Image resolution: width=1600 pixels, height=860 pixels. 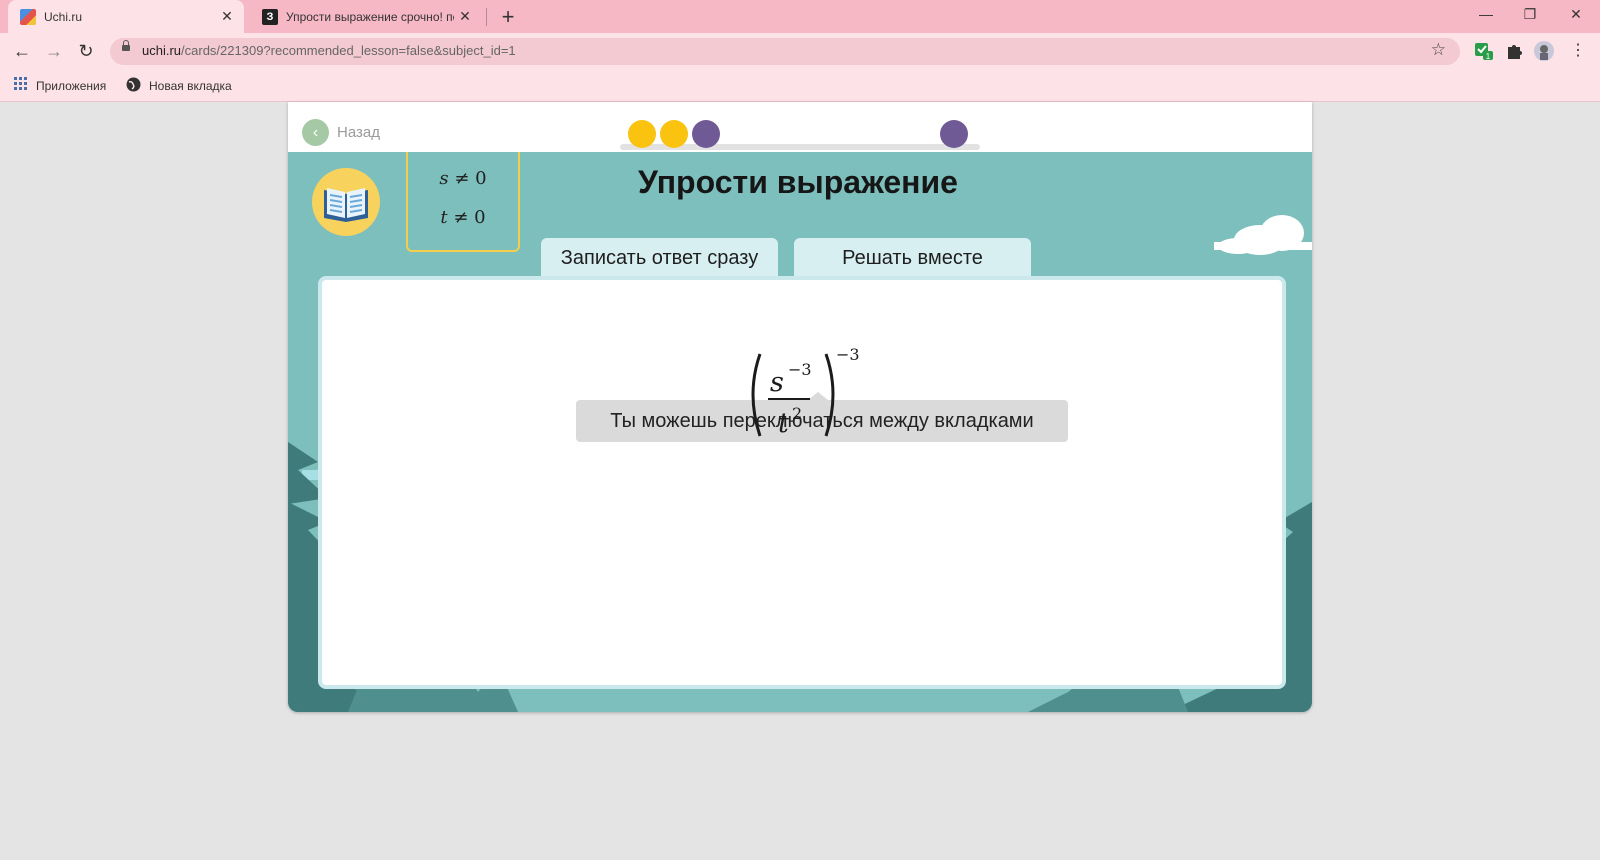 What do you see at coordinates (954, 134) in the screenshot?
I see `progress-step-final` at bounding box center [954, 134].